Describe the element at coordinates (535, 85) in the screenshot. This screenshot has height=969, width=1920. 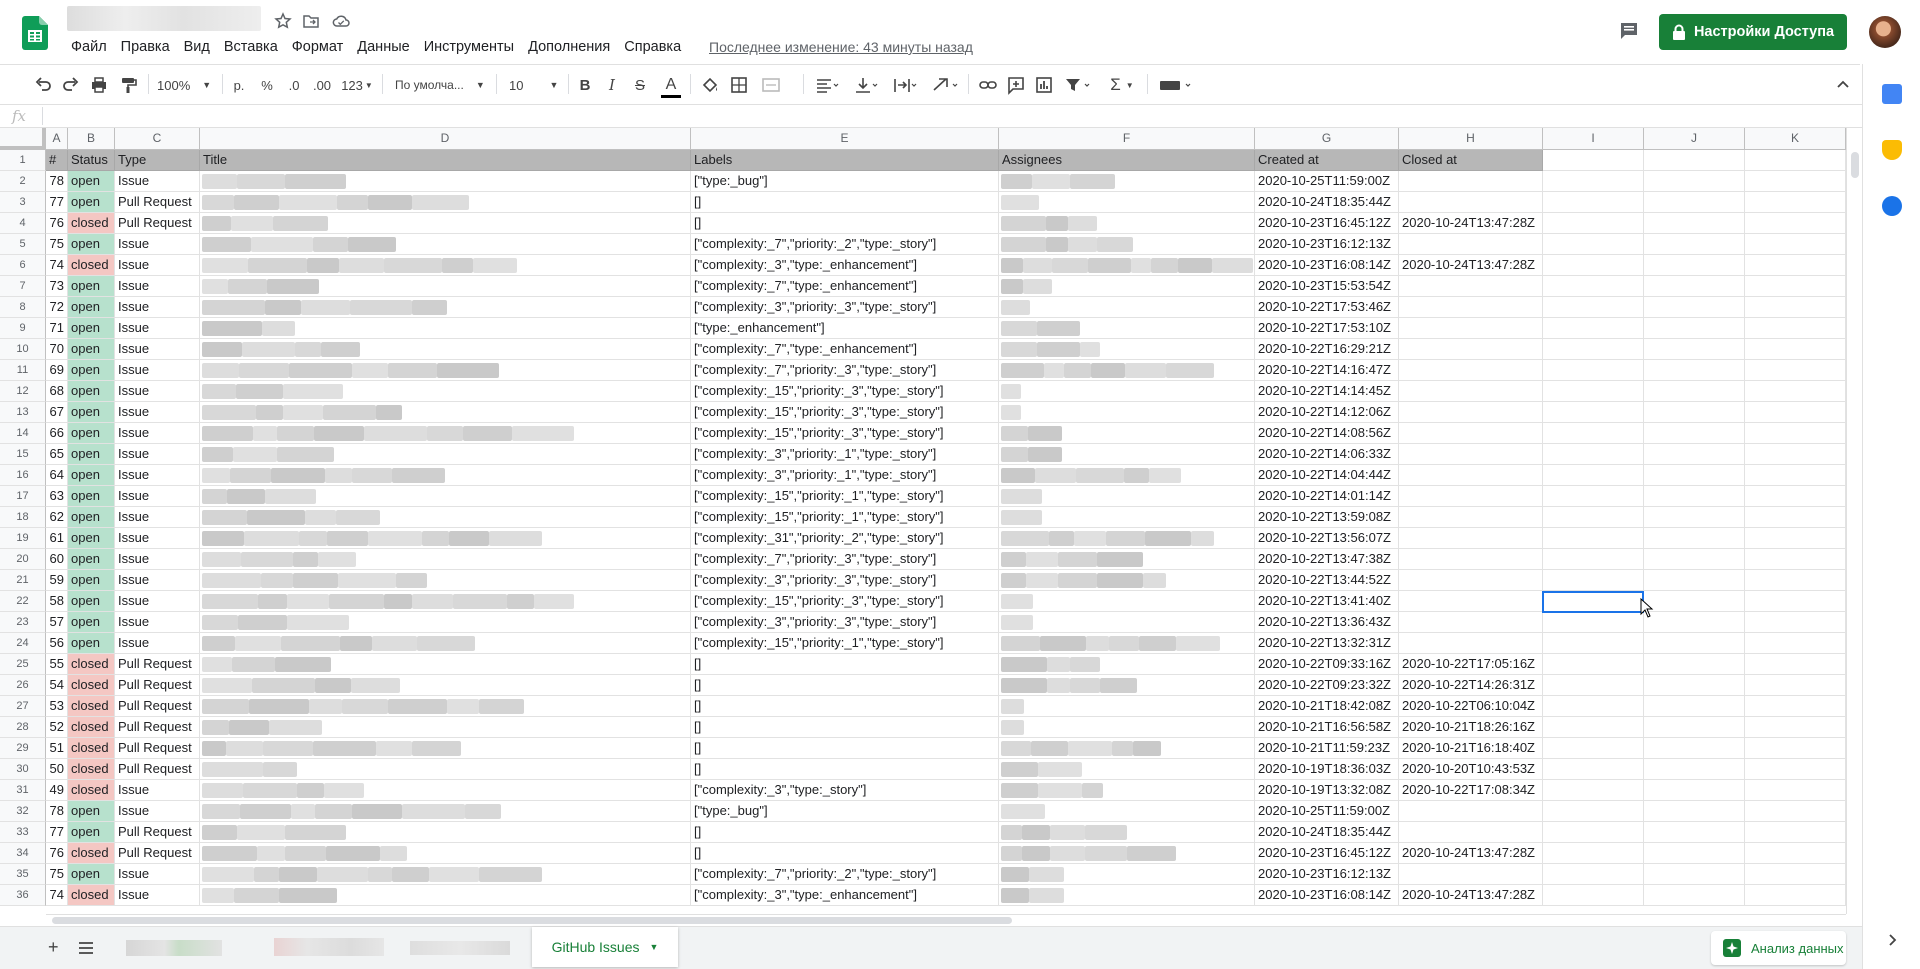
I see `font-size-select: 10 ▼` at that location.